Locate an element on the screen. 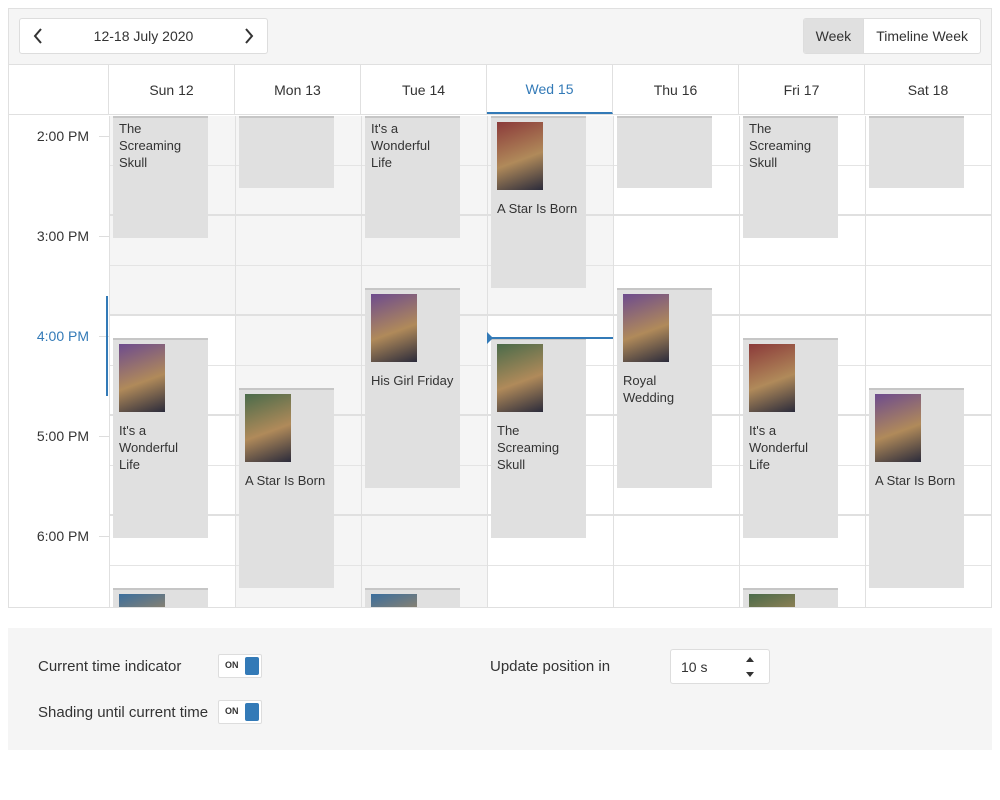  appointment: Royal Wedding is located at coordinates (664, 388).